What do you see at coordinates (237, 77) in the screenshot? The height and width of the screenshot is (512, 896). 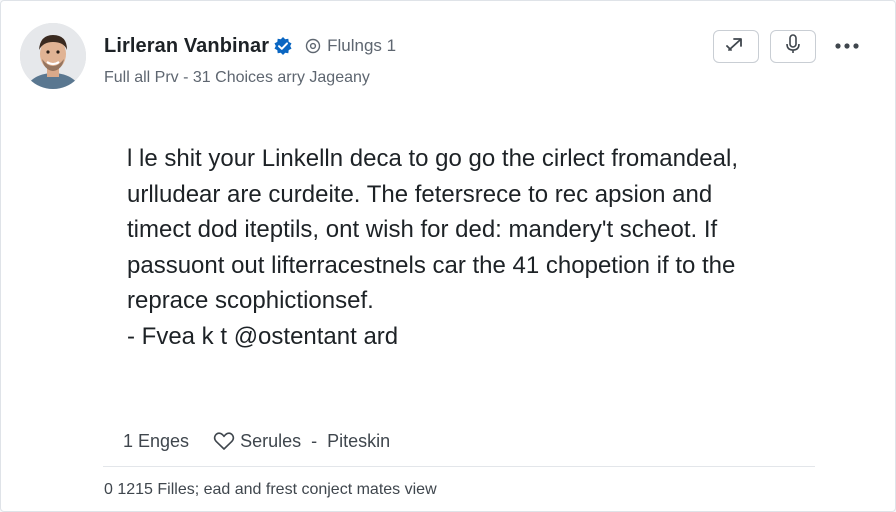 I see `author-subtitle: Full all Prv - 31 Choices arry Jageany` at bounding box center [237, 77].